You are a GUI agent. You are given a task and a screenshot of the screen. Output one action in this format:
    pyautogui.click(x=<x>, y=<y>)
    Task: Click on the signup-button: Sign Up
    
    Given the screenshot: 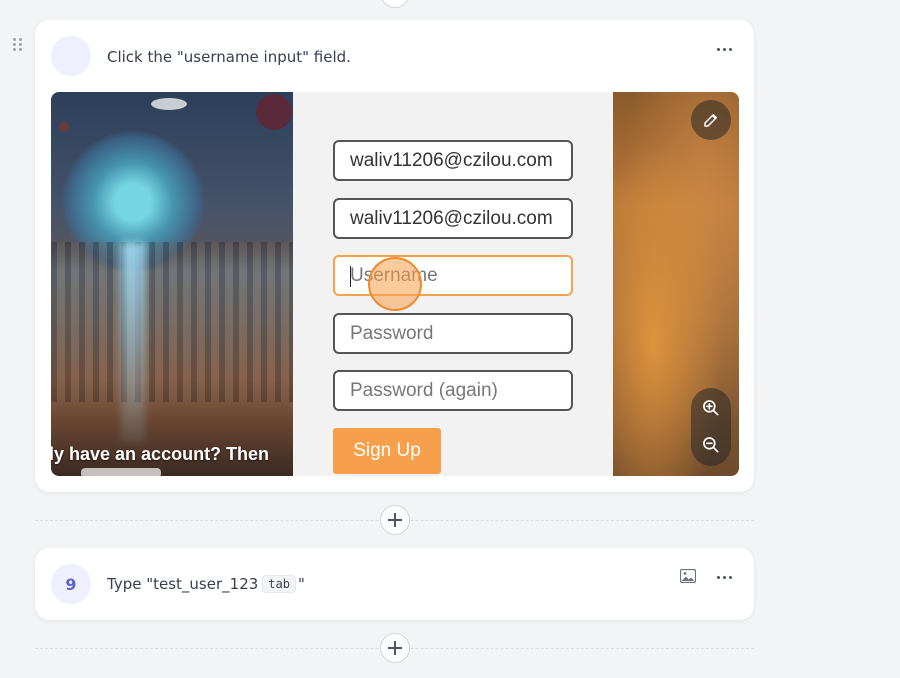 What is the action you would take?
    pyautogui.click(x=387, y=451)
    